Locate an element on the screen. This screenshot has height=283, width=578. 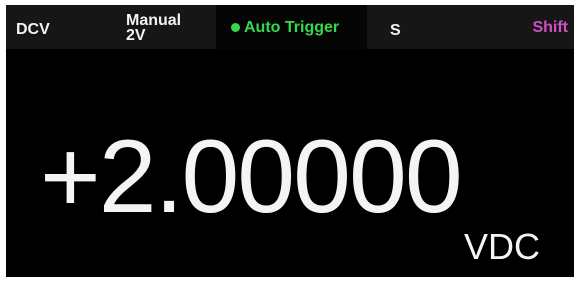
trigger-label: Auto Trigger is located at coordinates (292, 27).